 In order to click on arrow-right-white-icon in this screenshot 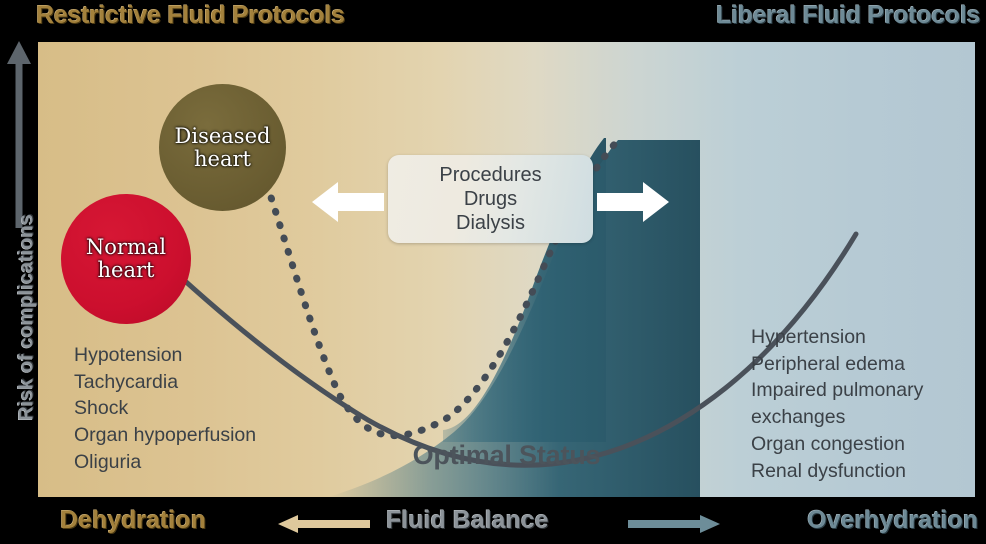, I will do `click(633, 202)`.